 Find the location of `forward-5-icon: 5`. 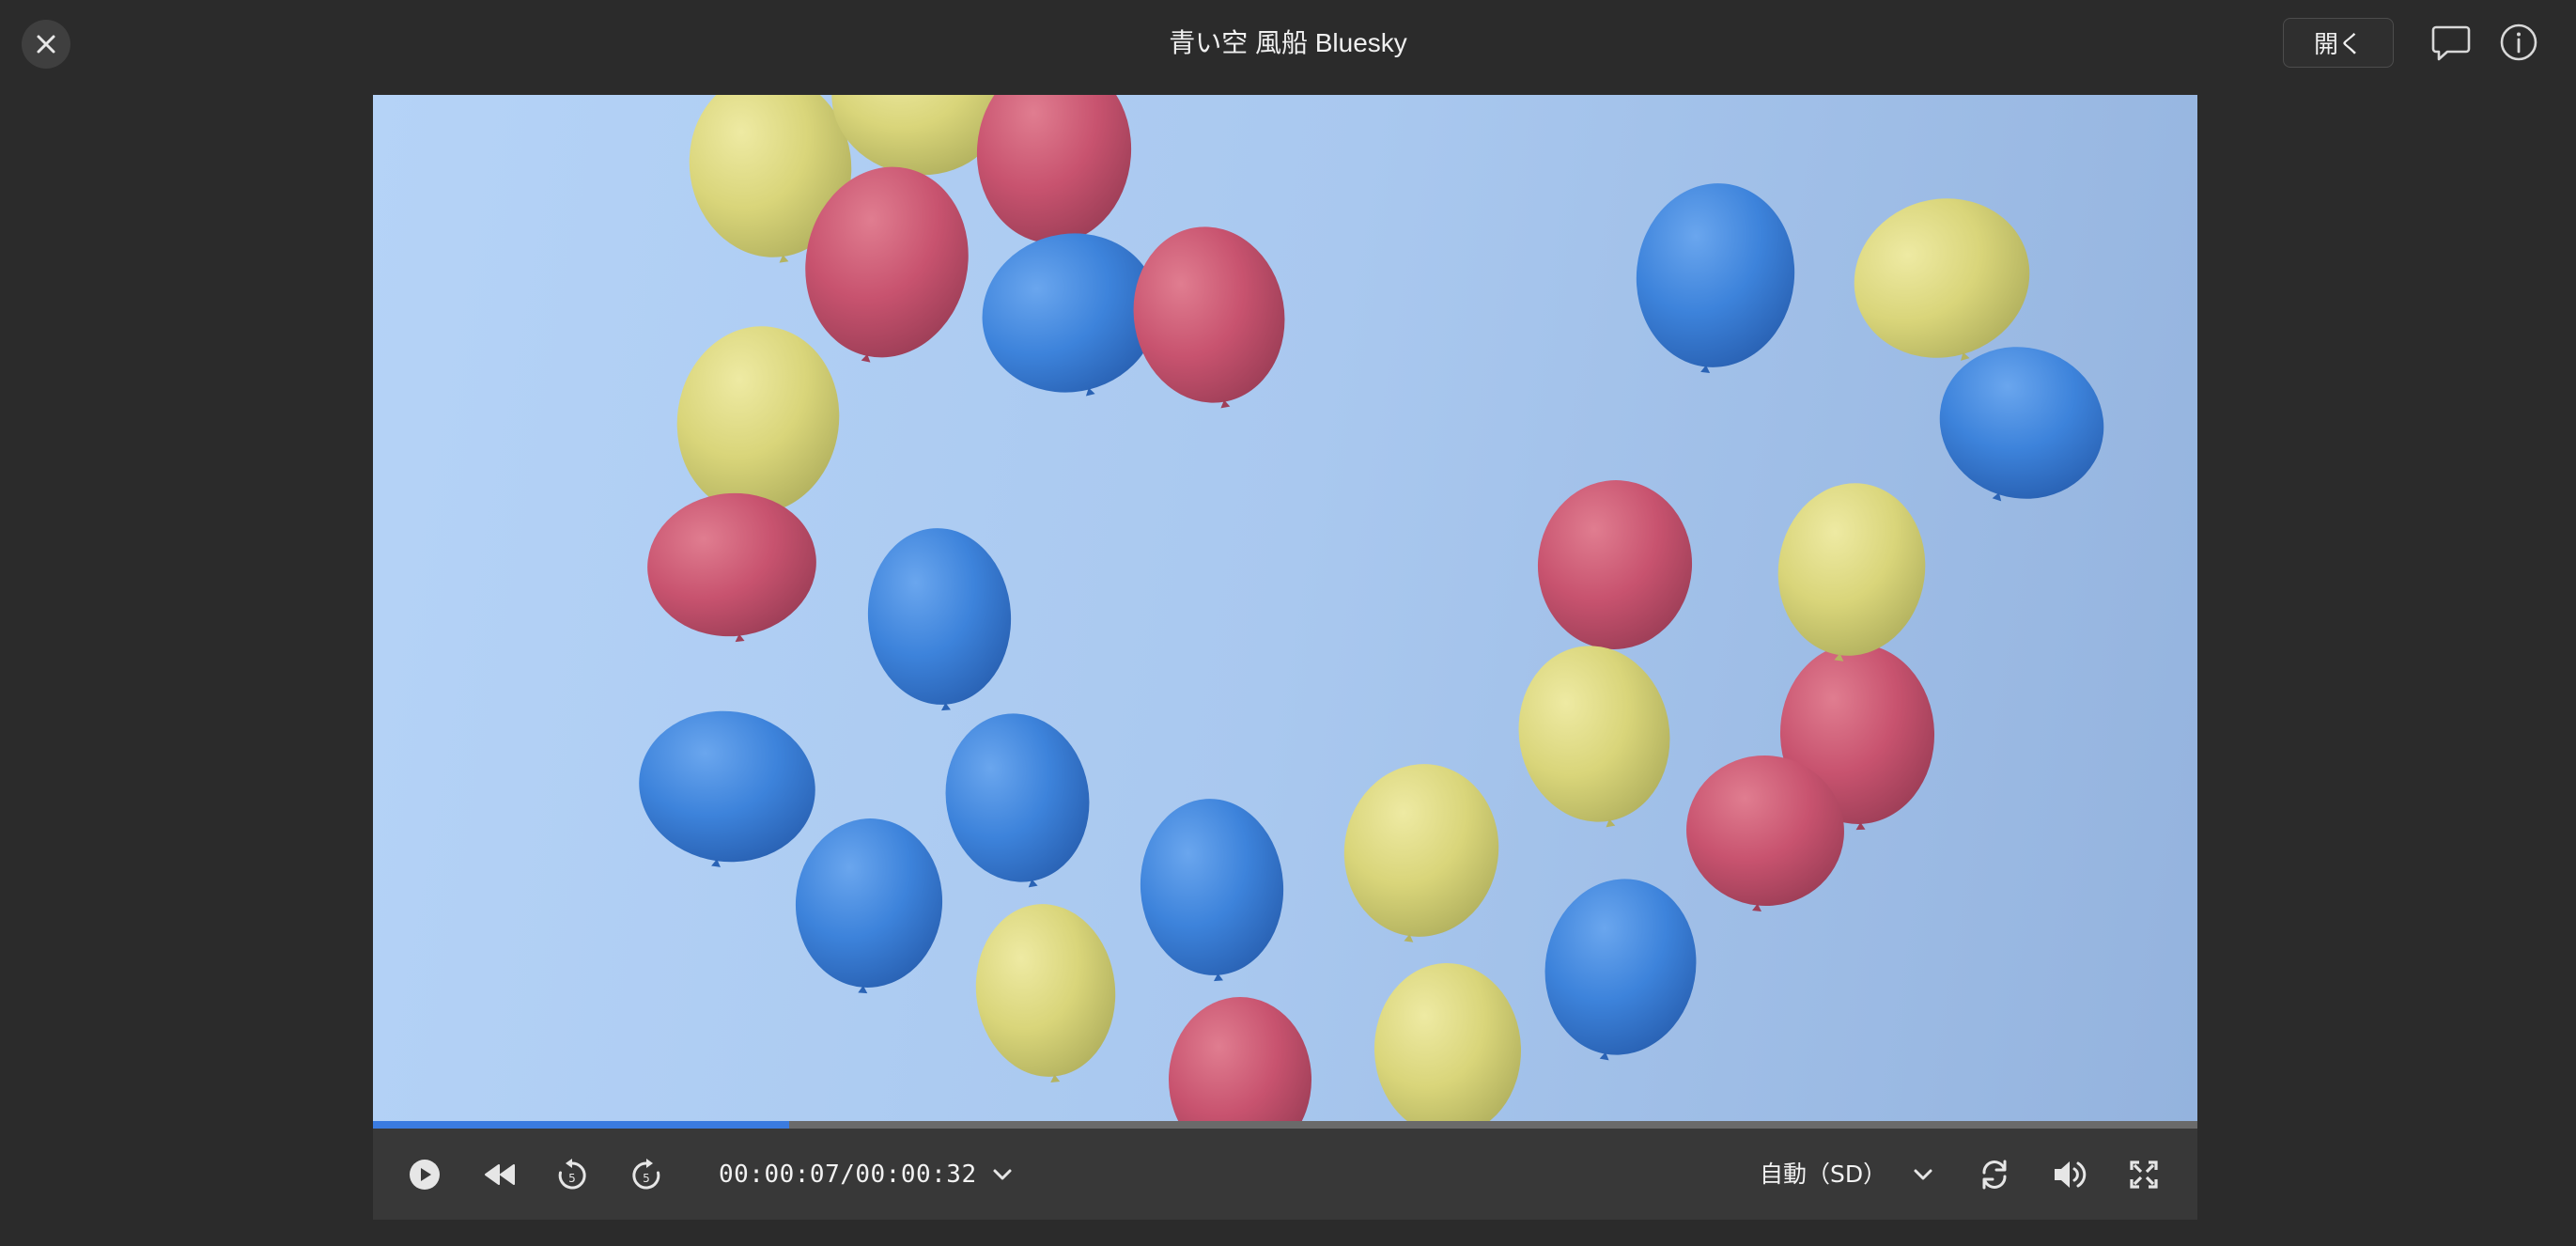

forward-5-icon: 5 is located at coordinates (646, 1174).